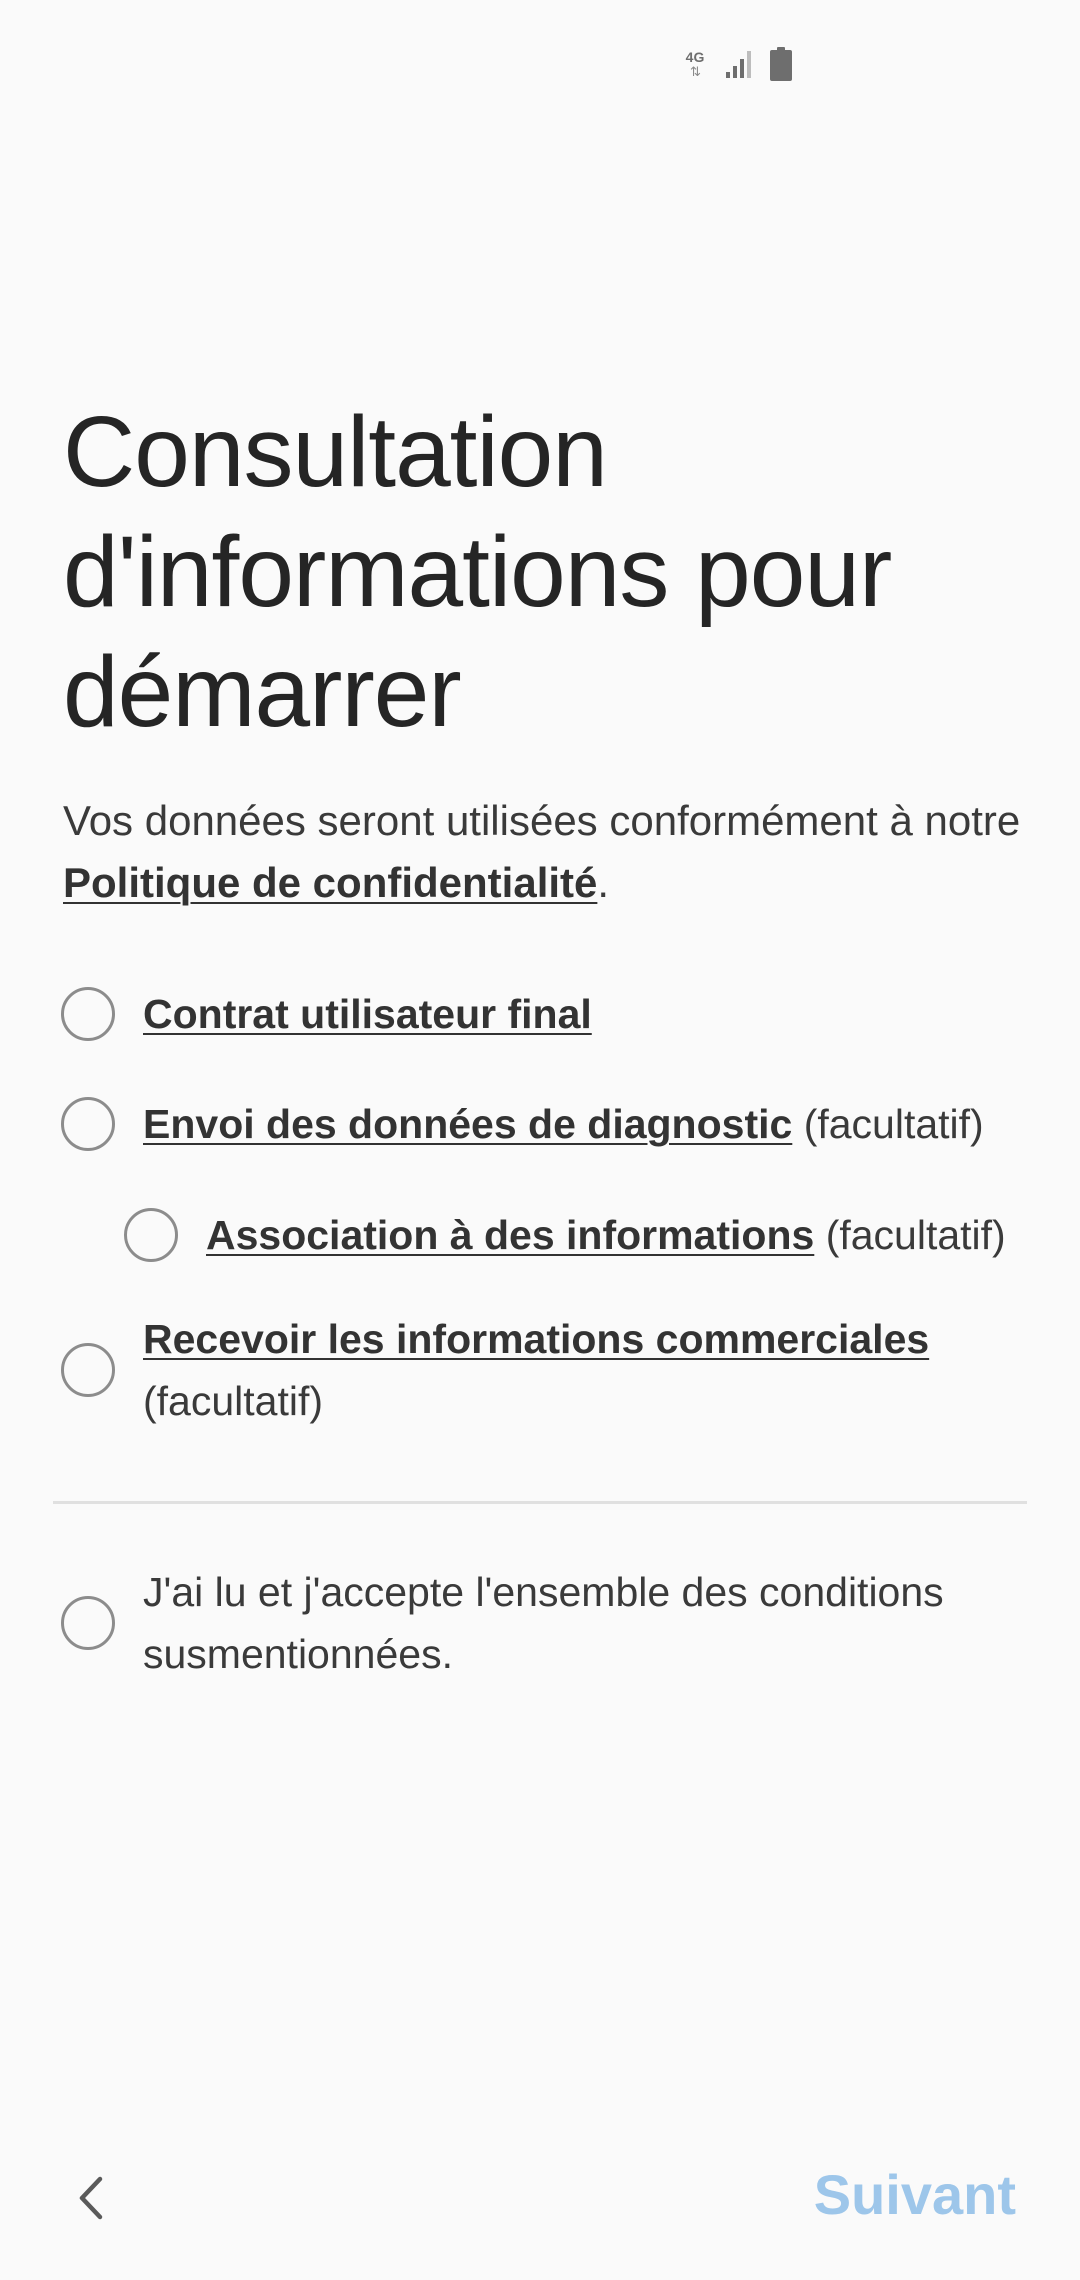 Image resolution: width=1080 pixels, height=2280 pixels. Describe the element at coordinates (151, 1235) in the screenshot. I see `info-association-radio` at that location.